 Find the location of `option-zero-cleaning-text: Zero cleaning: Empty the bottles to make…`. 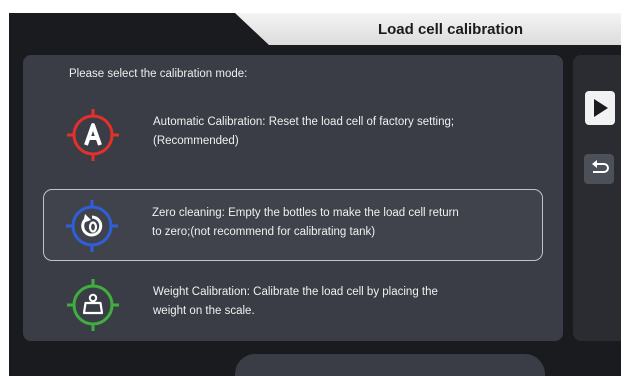

option-zero-cleaning-text: Zero cleaning: Empty the bottles to make… is located at coordinates (305, 222).